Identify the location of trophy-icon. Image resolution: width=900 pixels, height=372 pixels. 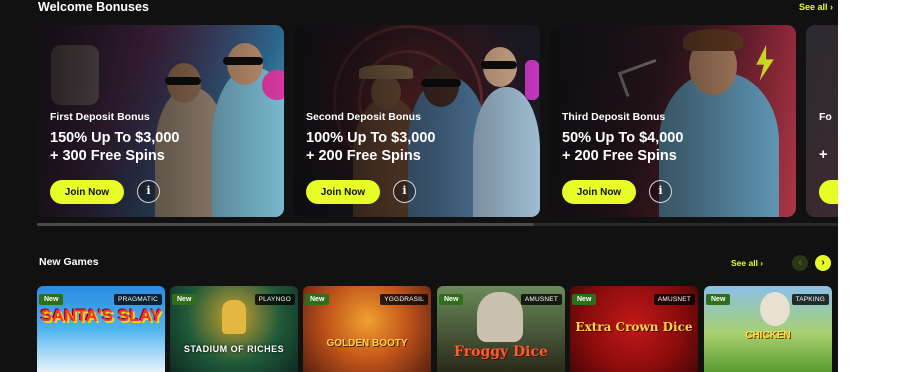
(234, 317).